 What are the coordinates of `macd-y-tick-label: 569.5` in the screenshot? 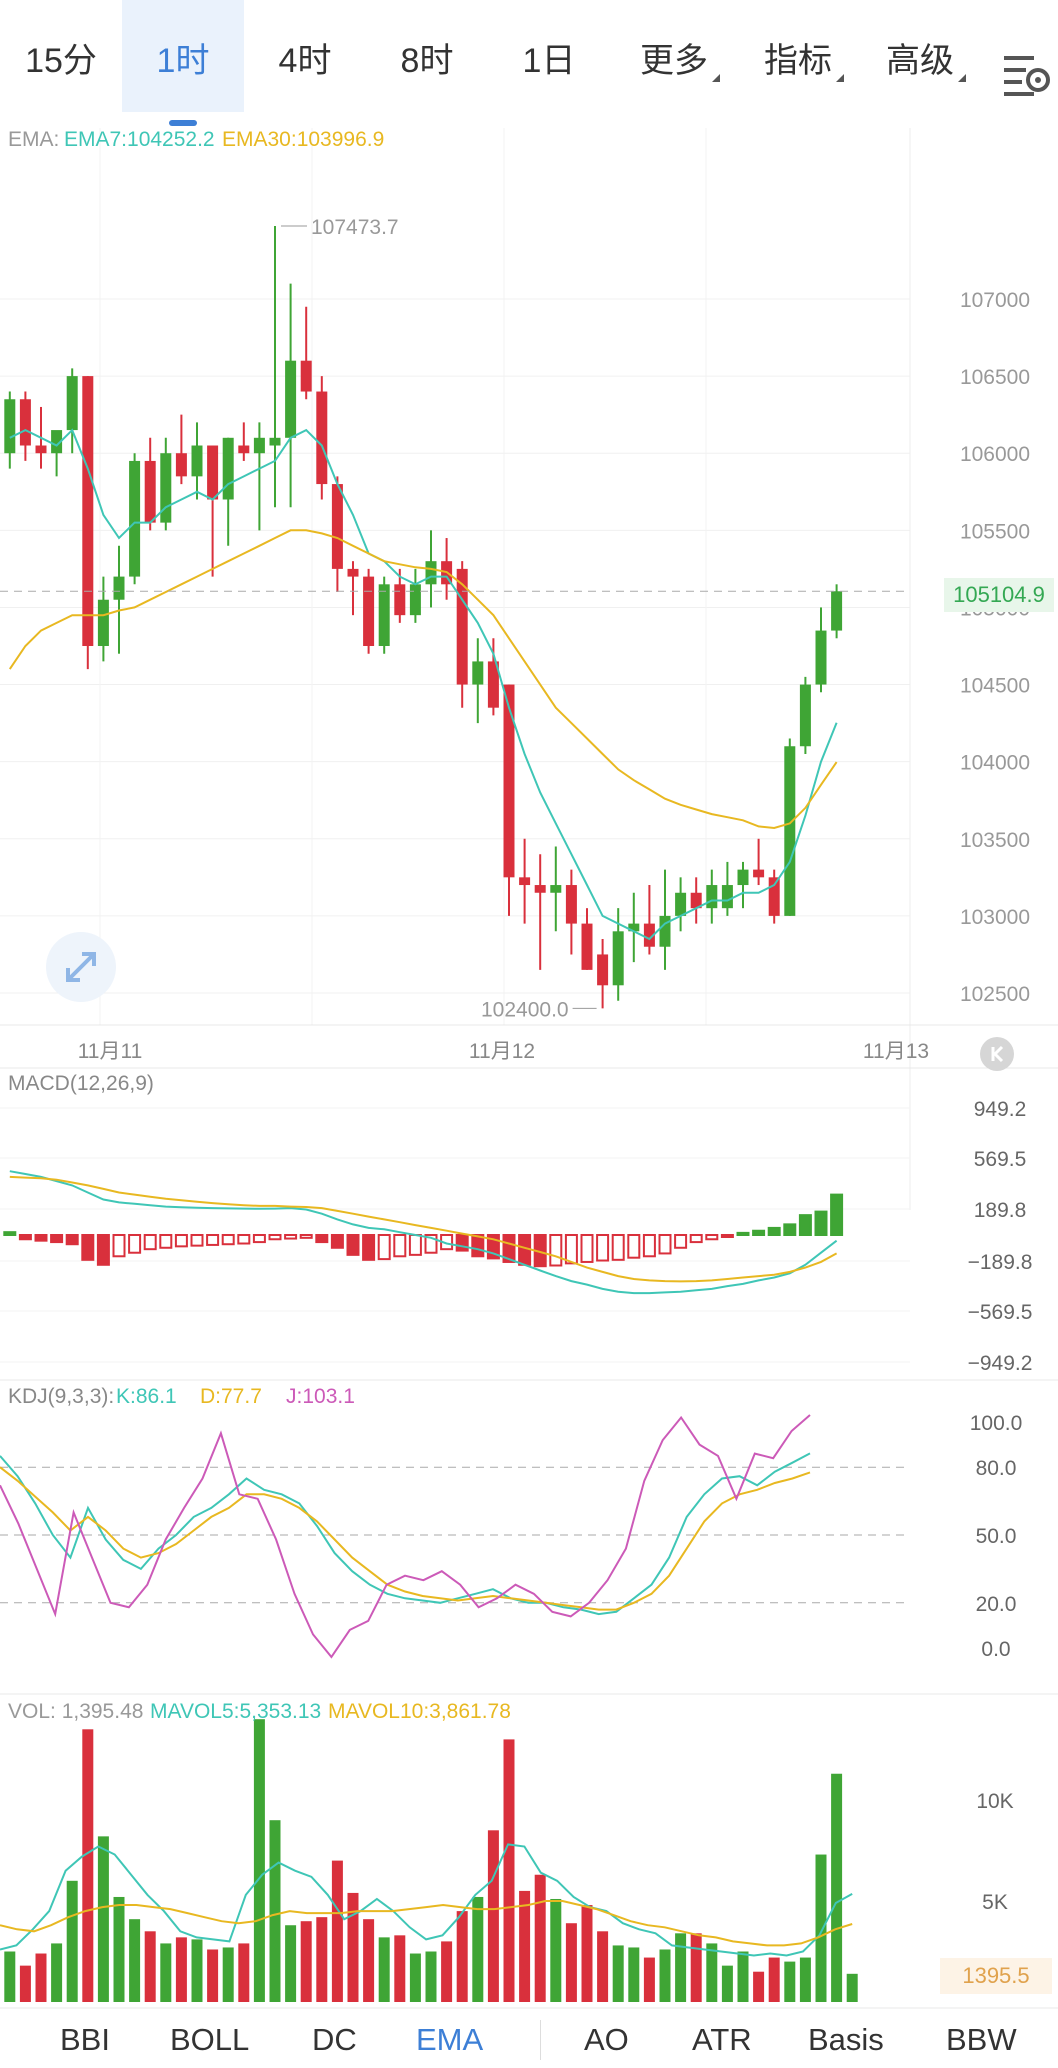 It's located at (1000, 1159).